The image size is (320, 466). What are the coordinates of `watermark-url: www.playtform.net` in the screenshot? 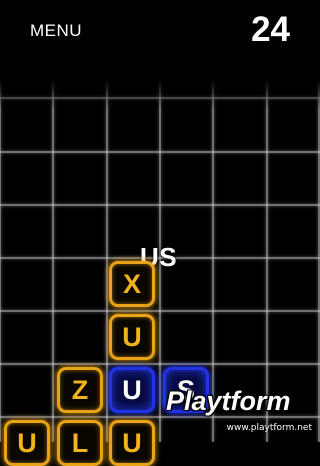 It's located at (269, 428).